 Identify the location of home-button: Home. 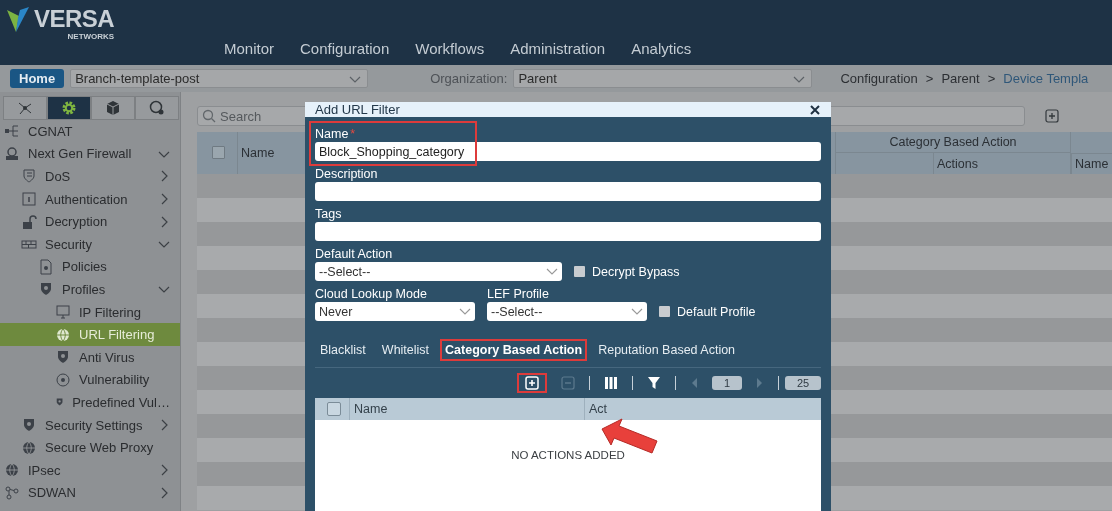
(37, 78).